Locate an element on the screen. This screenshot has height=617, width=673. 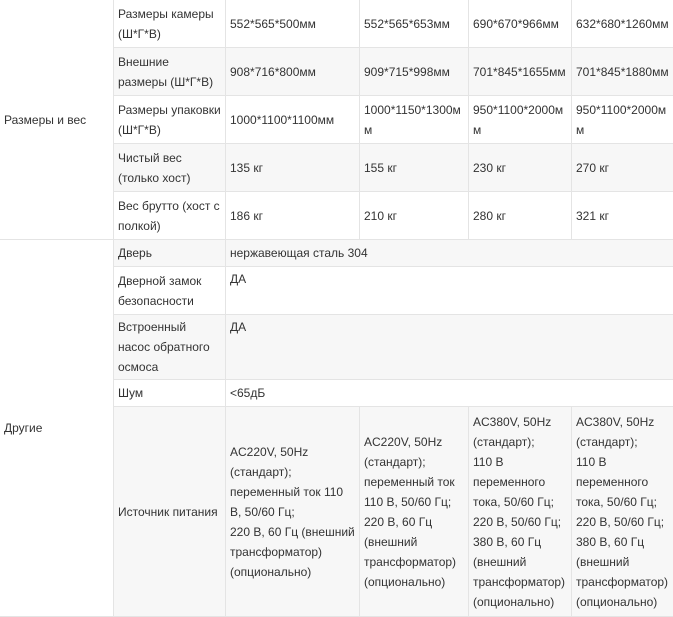
cell-noise: <65дБ is located at coordinates (449, 393).